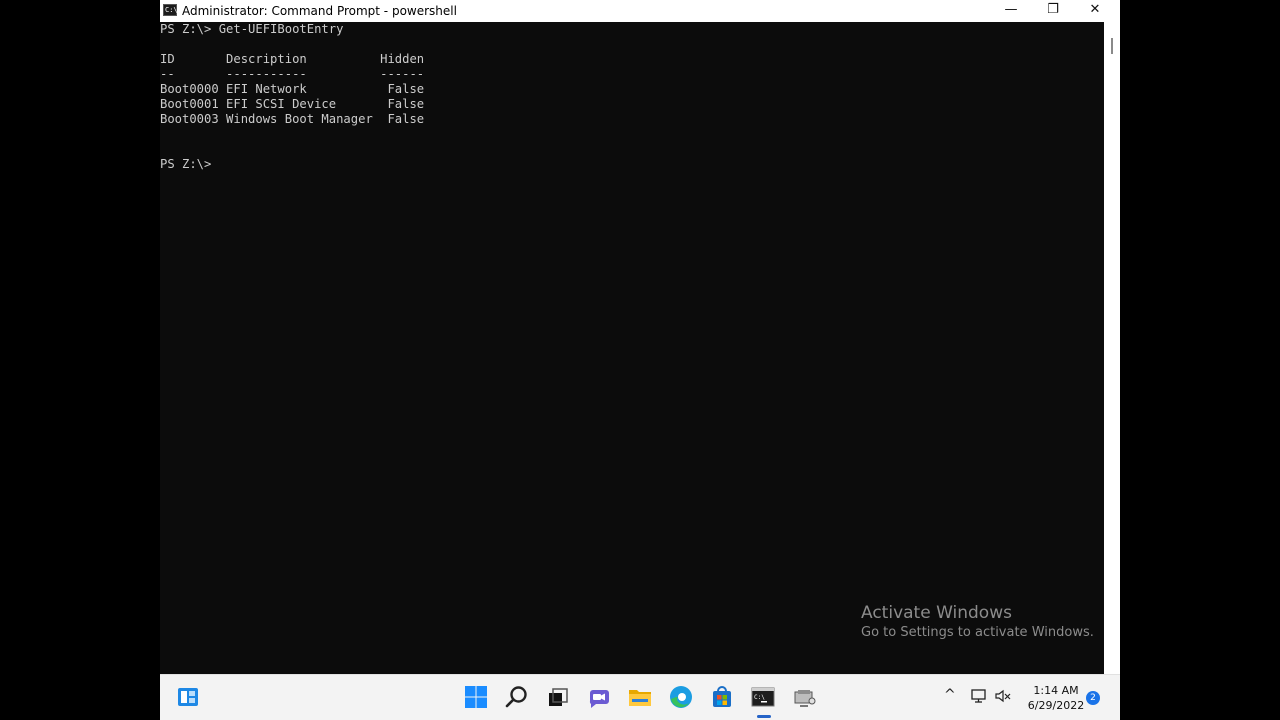 The image size is (1280, 720). I want to click on clock-date: 6/29/2022, so click(1056, 705).